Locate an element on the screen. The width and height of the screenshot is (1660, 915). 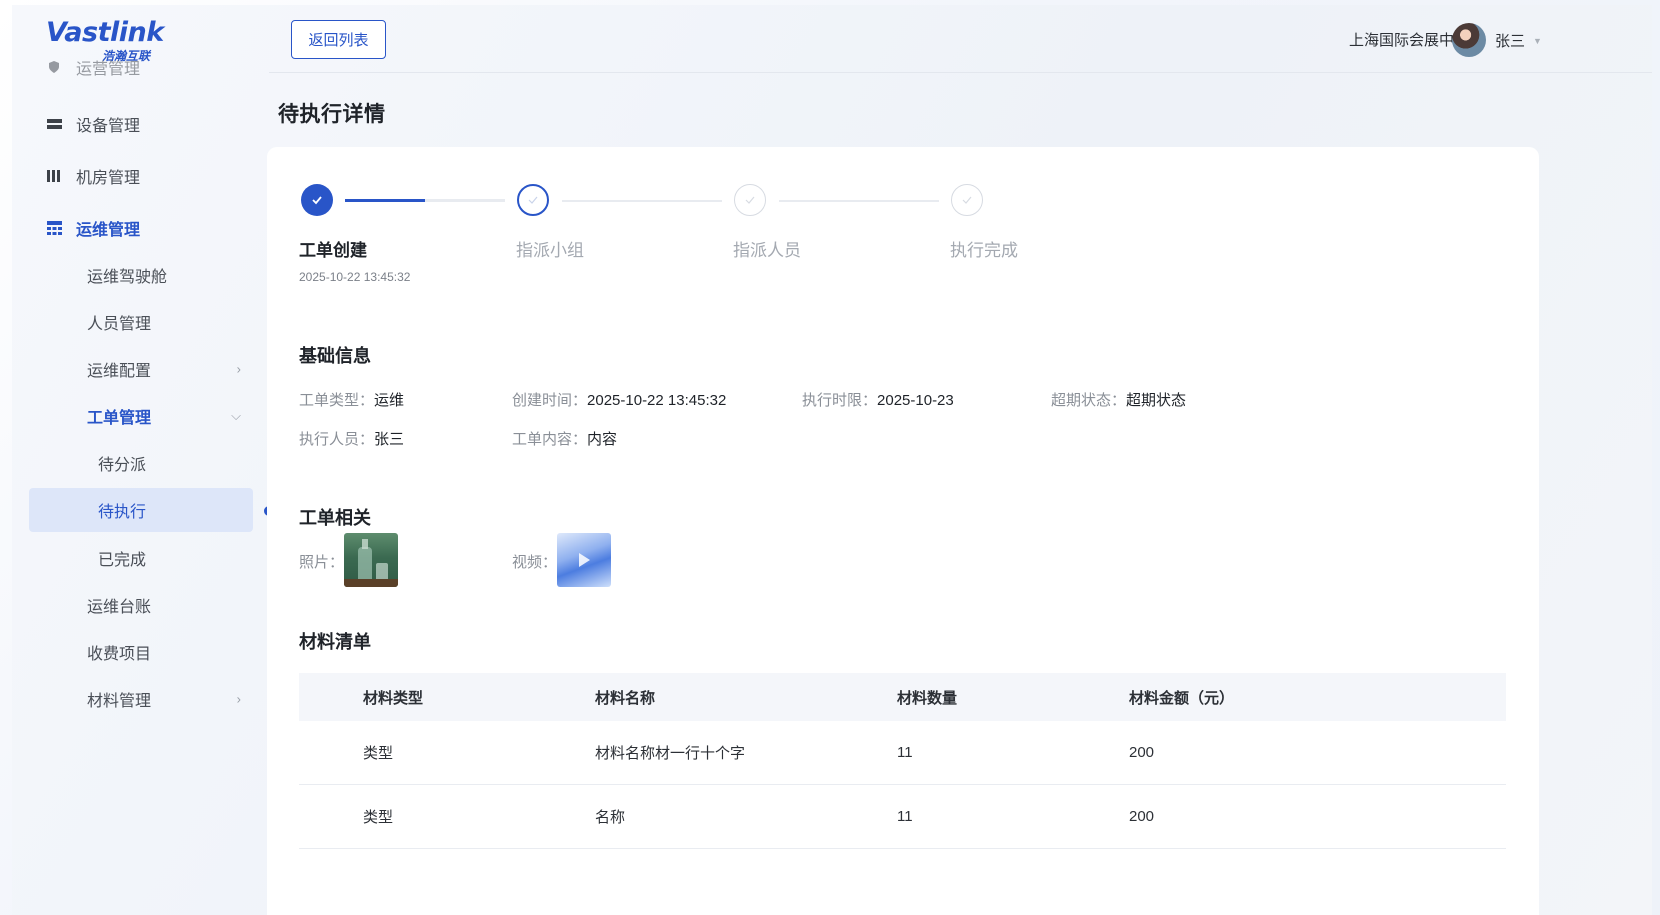
sidebar-item-completed: 已完成 is located at coordinates (140, 558).